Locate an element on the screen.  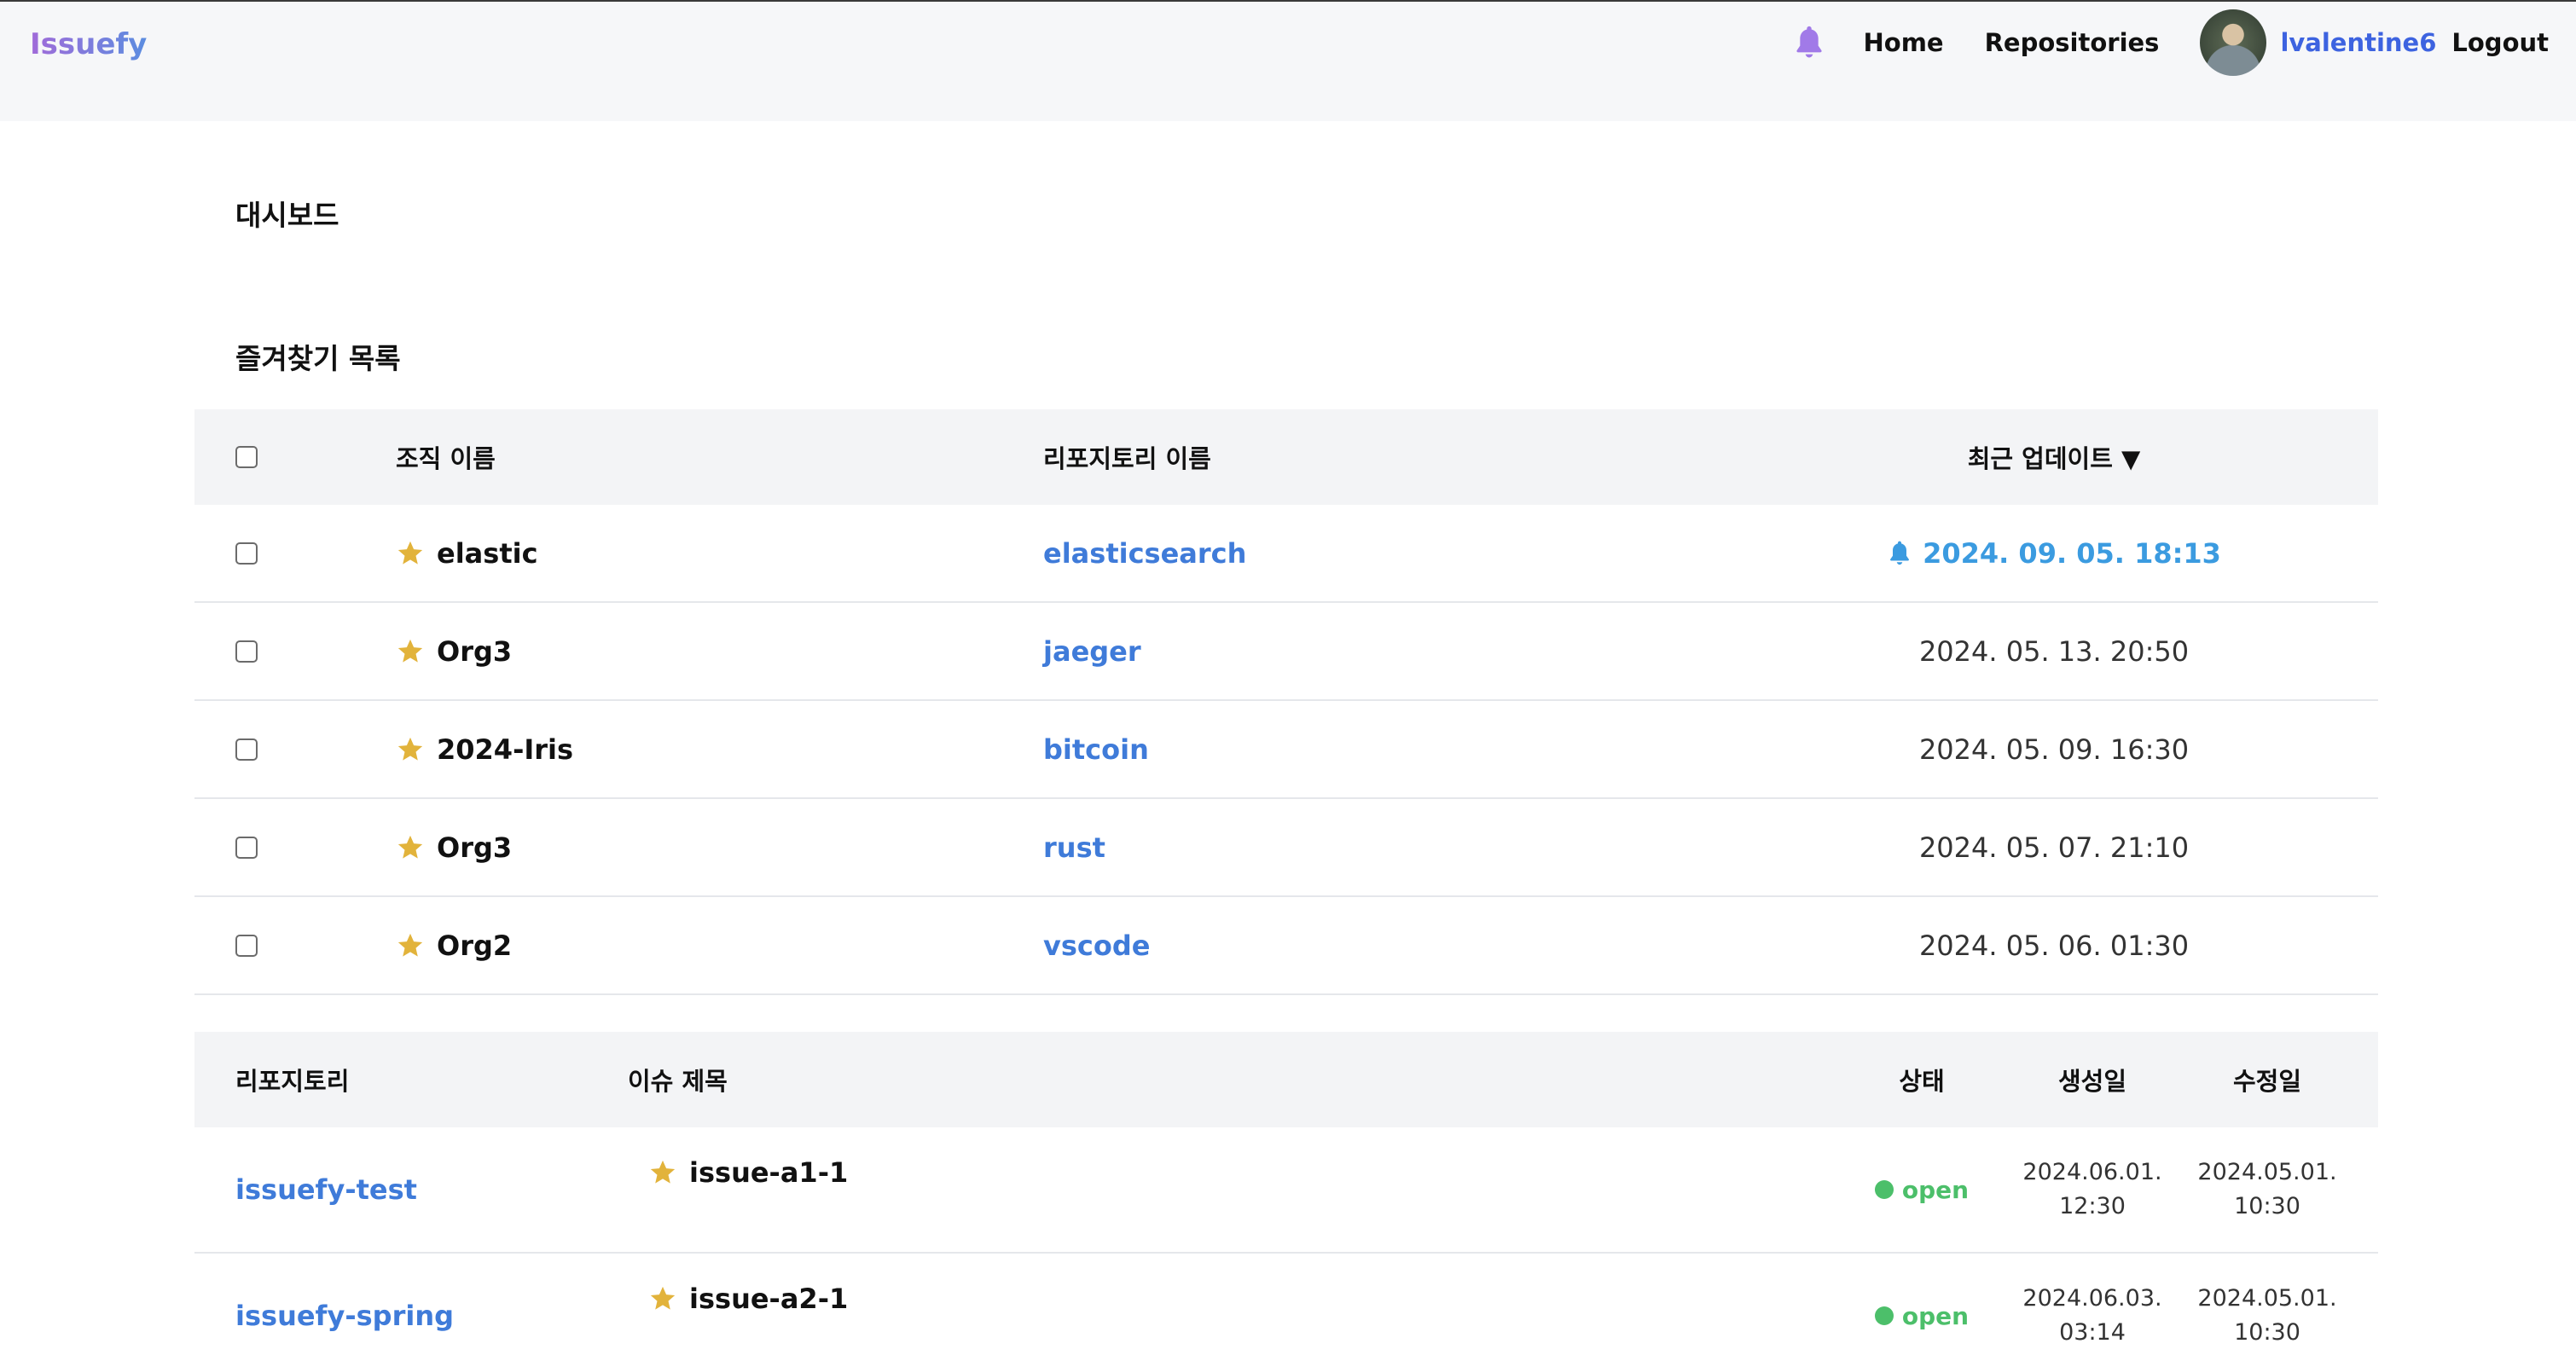
favorites-title: 즐겨찾기 목록 is located at coordinates (318, 358).